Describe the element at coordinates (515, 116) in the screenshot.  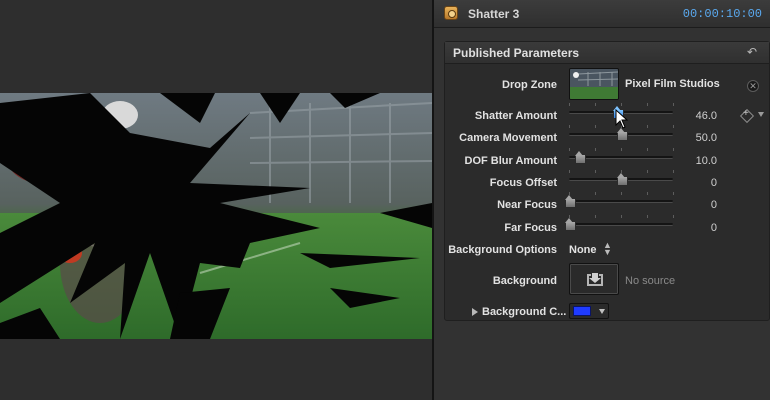
I see `param-label-shatter-amount: Shatter Amount` at that location.